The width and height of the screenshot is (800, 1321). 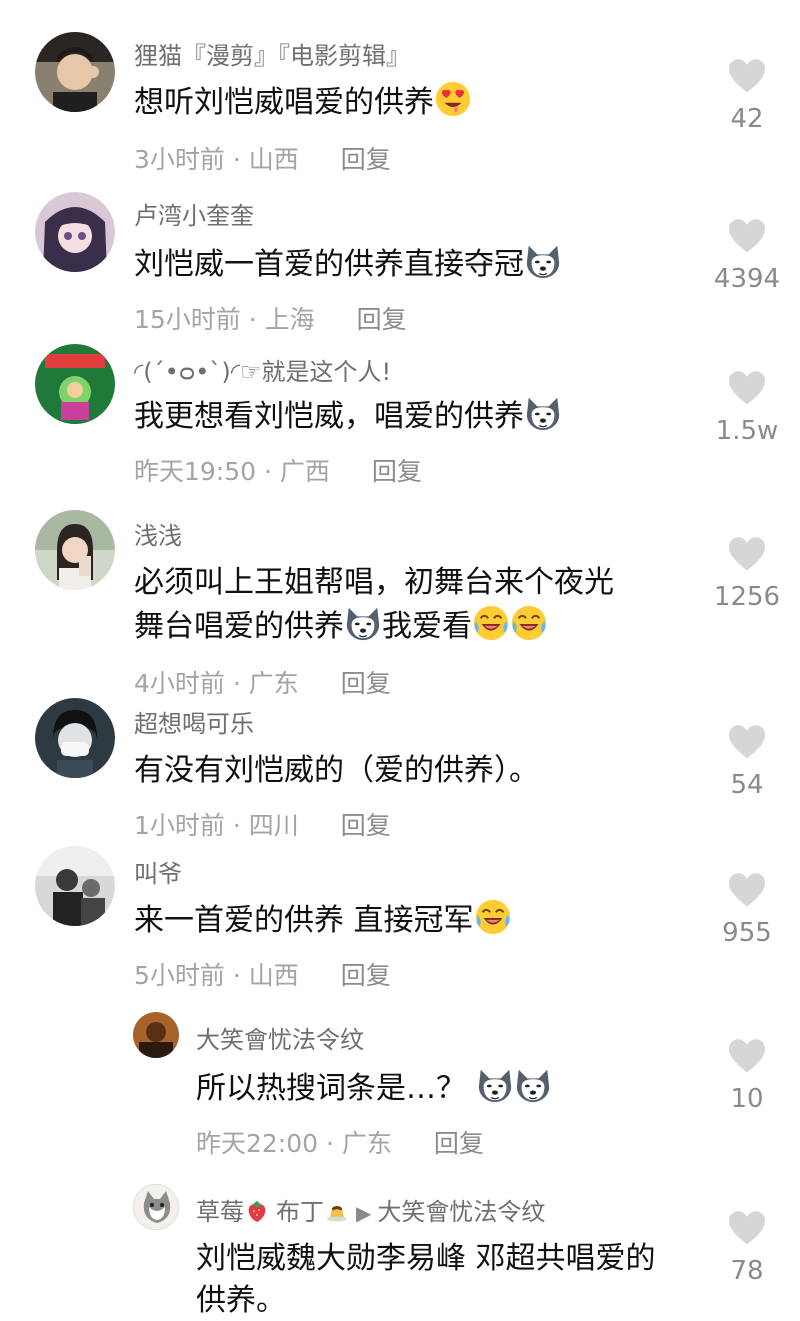 What do you see at coordinates (747, 910) in the screenshot?
I see `like-button: 955` at bounding box center [747, 910].